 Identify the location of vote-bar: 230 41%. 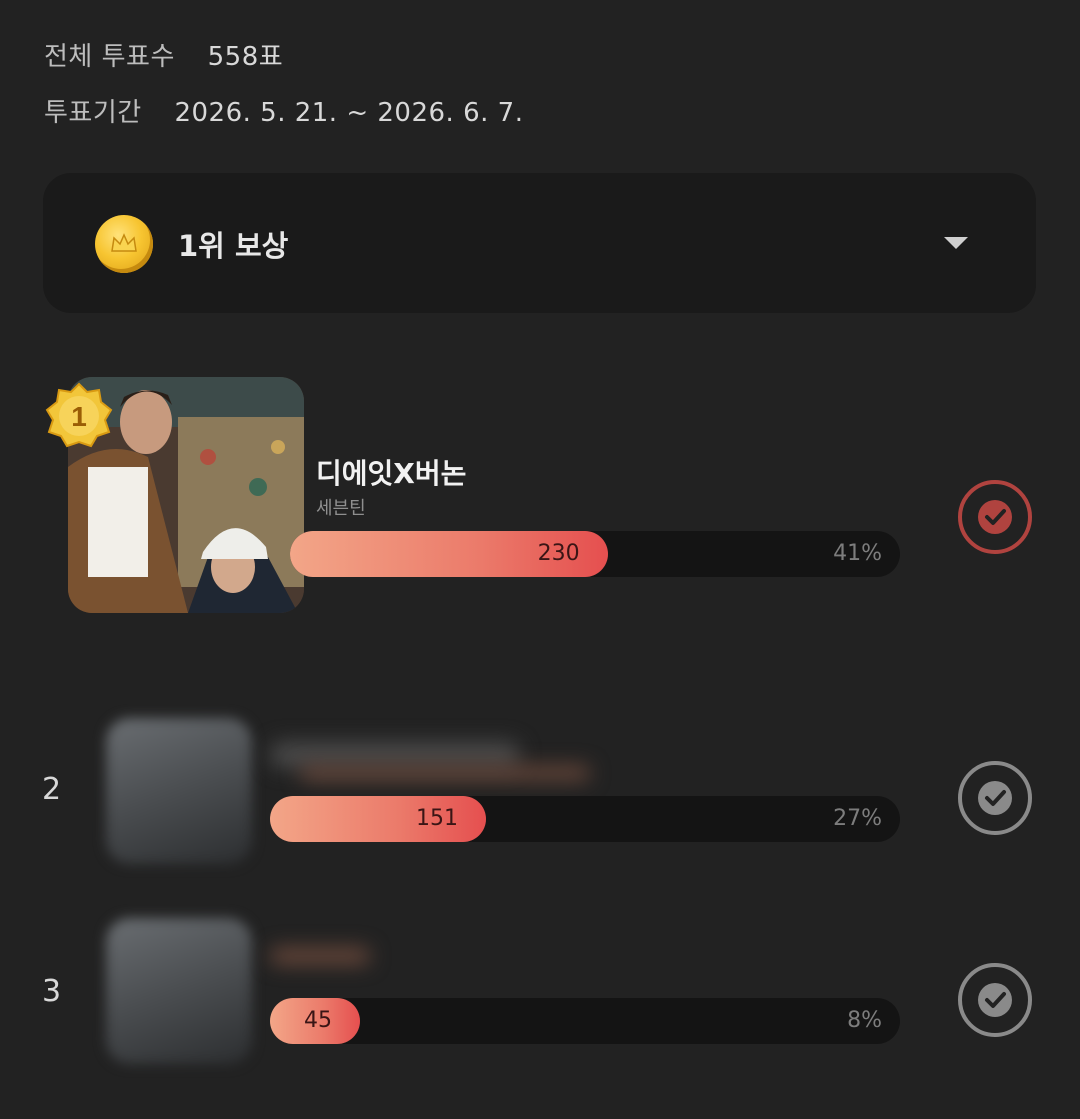
(595, 554).